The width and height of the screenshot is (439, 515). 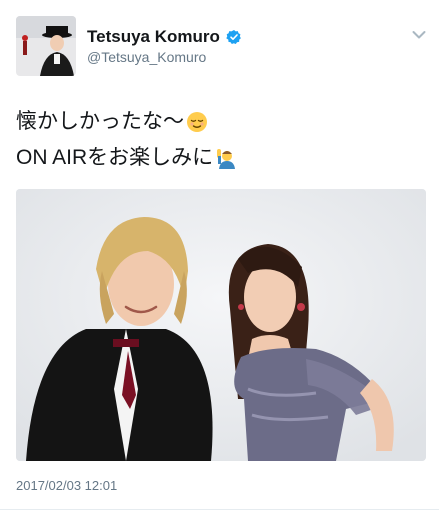 I want to click on chevron-down-icon, so click(x=419, y=35).